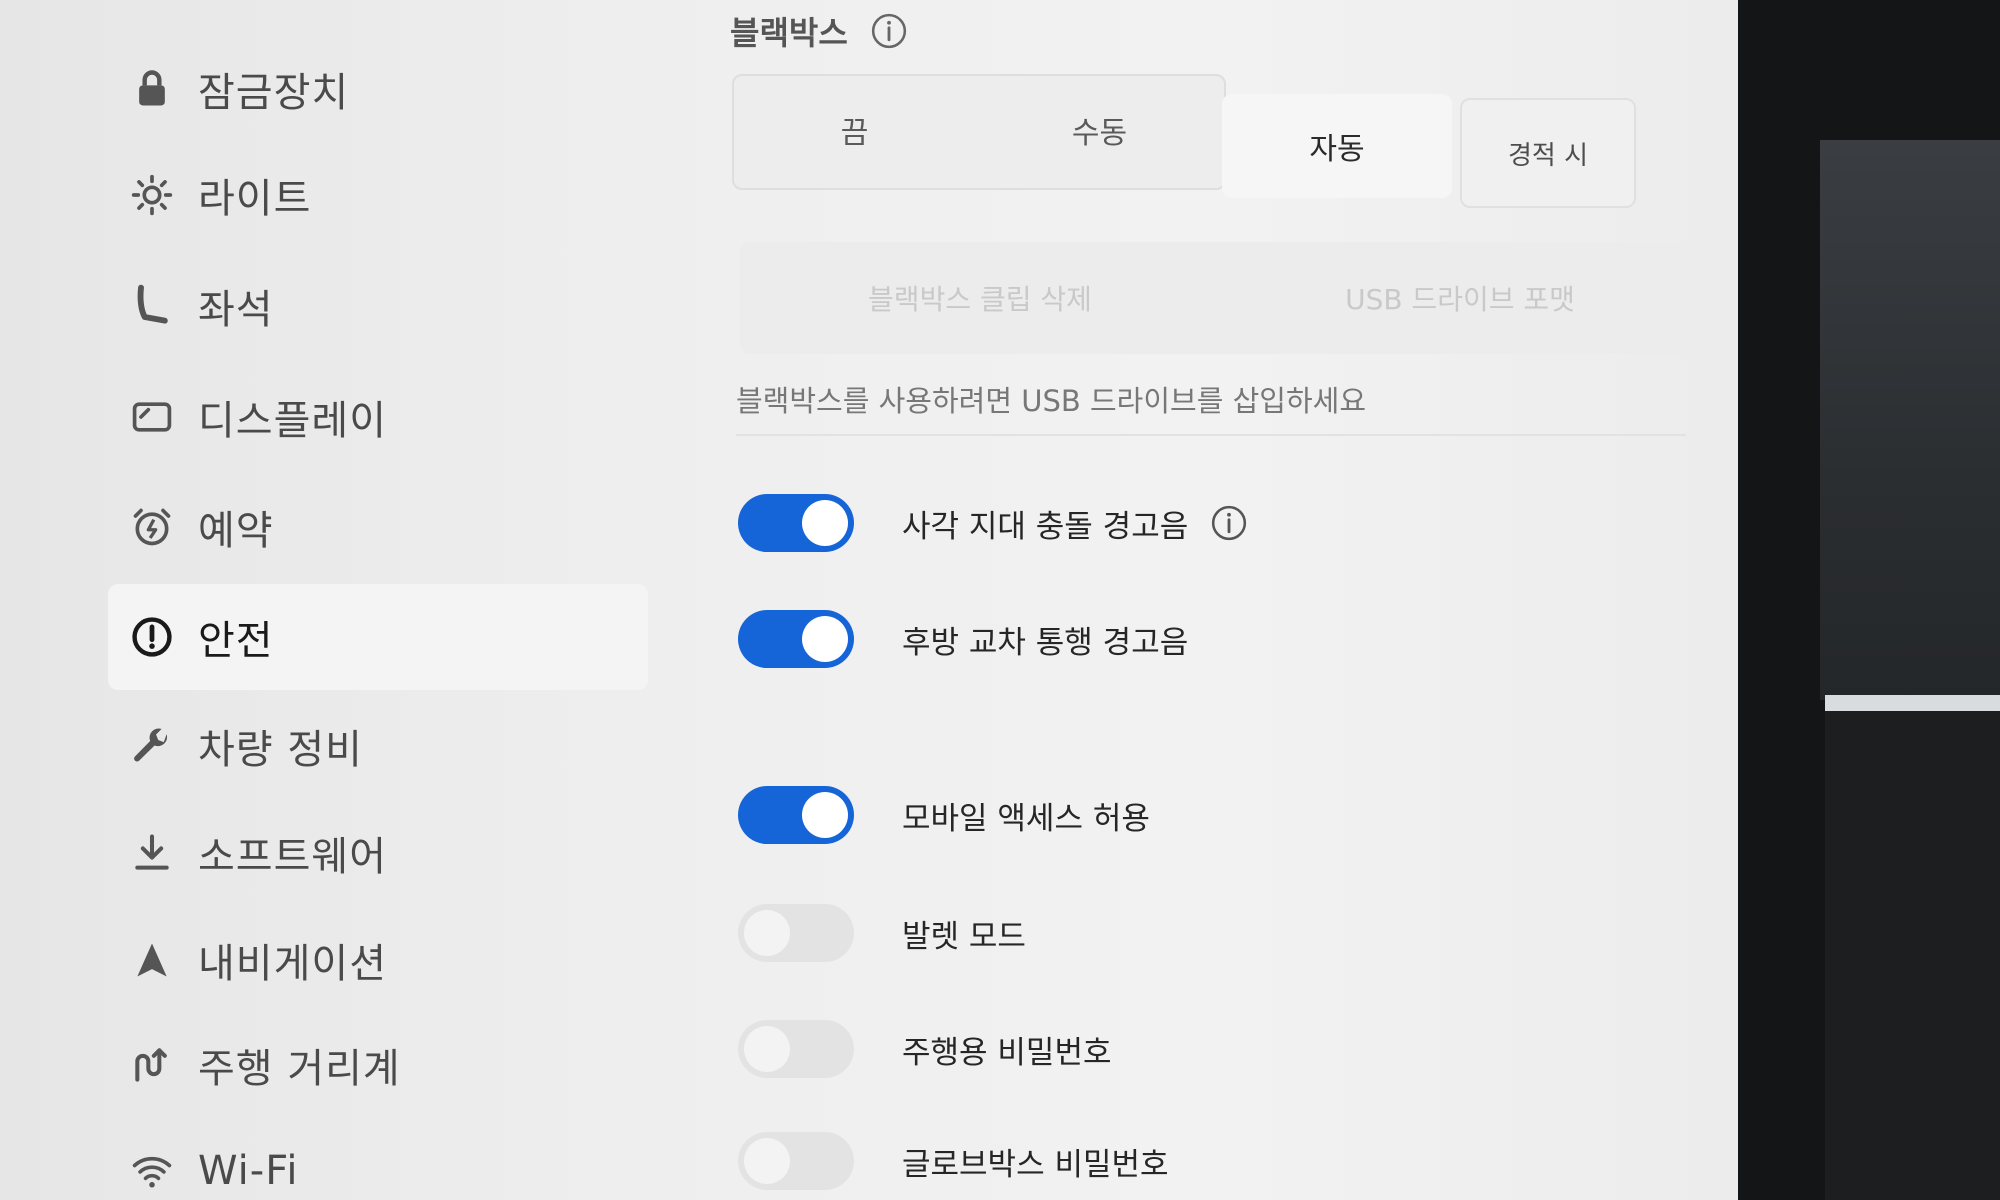 The height and width of the screenshot is (1200, 2000). I want to click on dashcam-header: 블랙박스, so click(819, 31).